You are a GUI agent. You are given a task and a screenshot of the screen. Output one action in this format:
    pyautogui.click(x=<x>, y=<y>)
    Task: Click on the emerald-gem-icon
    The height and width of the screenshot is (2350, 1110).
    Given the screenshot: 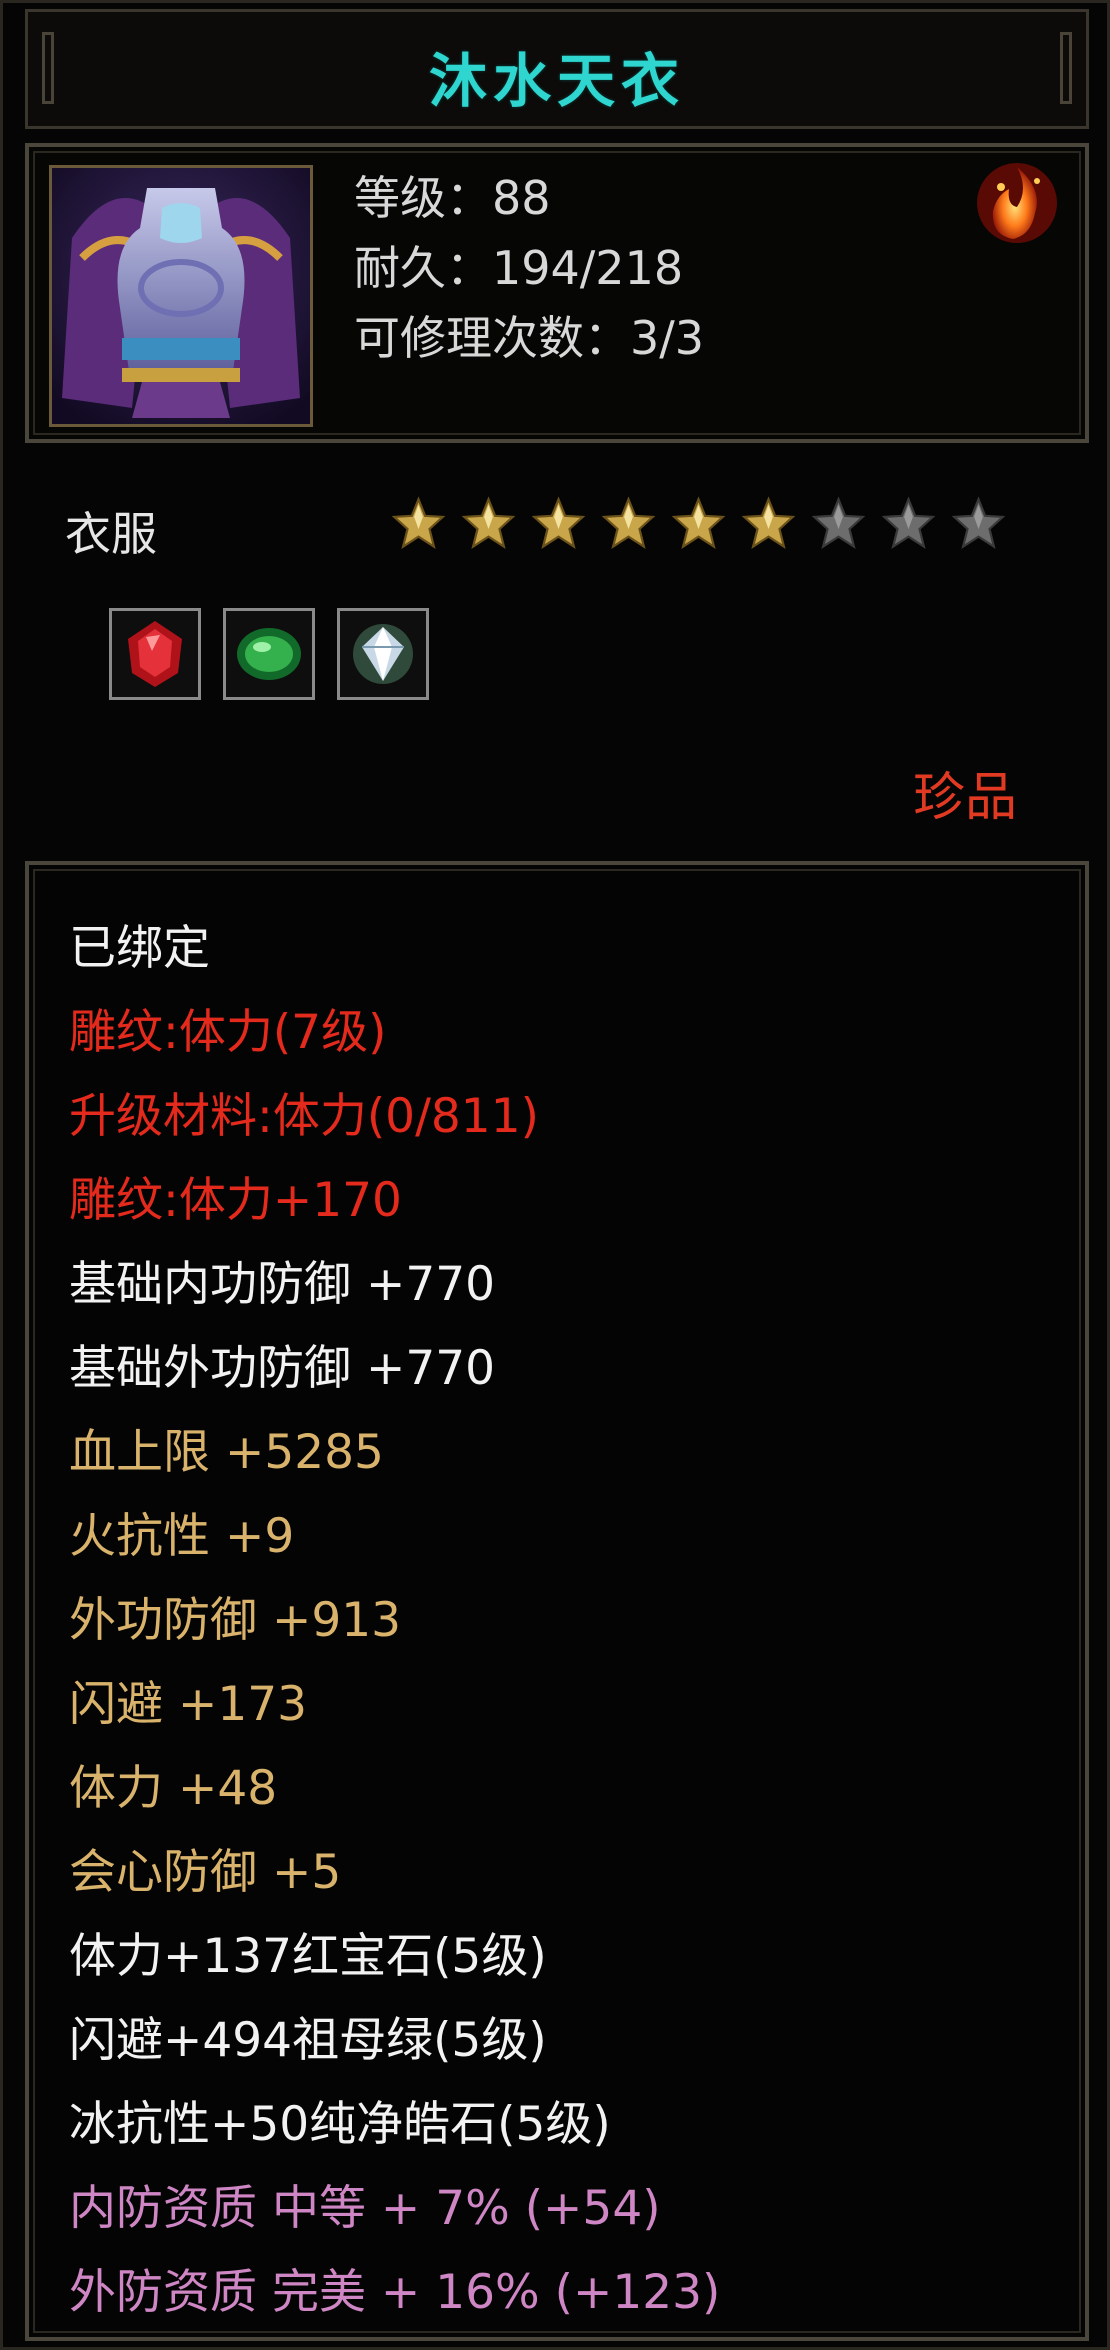 What is the action you would take?
    pyautogui.click(x=269, y=654)
    